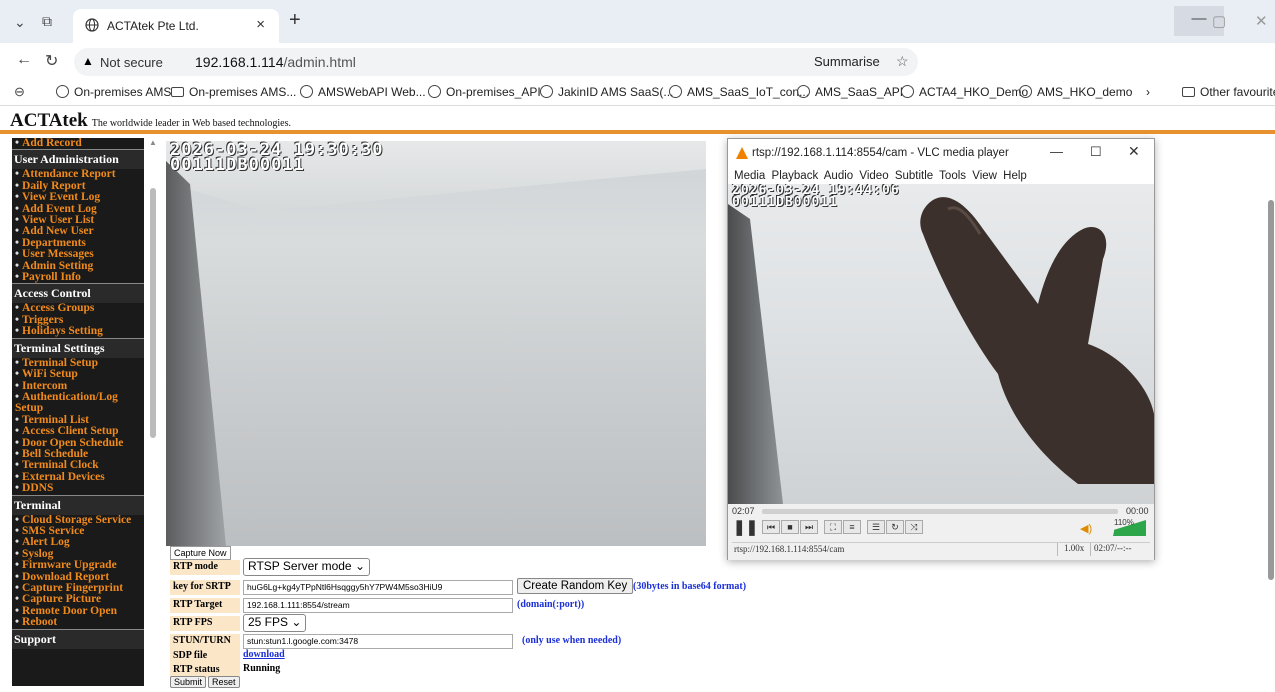  I want to click on url-text: 192.168.1.114/admin.html, so click(275, 62).